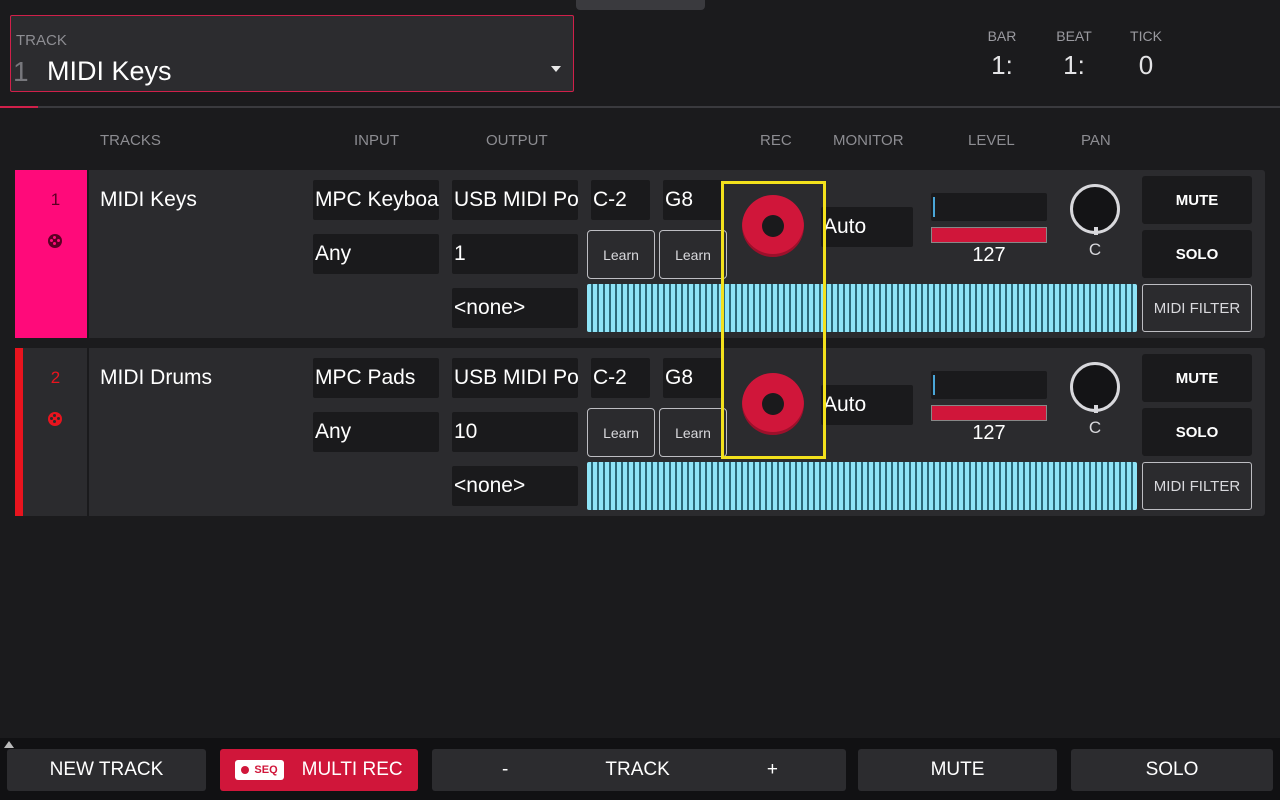 Image resolution: width=1280 pixels, height=800 pixels. What do you see at coordinates (376, 140) in the screenshot?
I see `column-header-input: INPUT` at bounding box center [376, 140].